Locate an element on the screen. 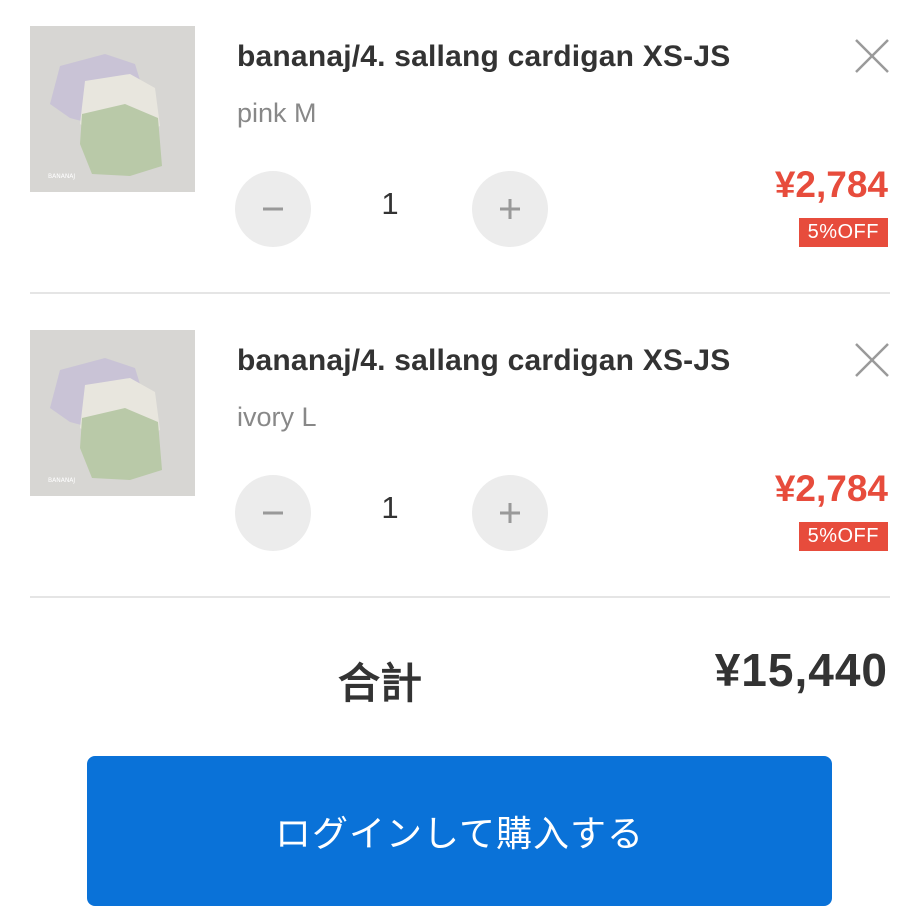 Image resolution: width=920 pixels, height=920 pixels. product-variant: pink M is located at coordinates (277, 113).